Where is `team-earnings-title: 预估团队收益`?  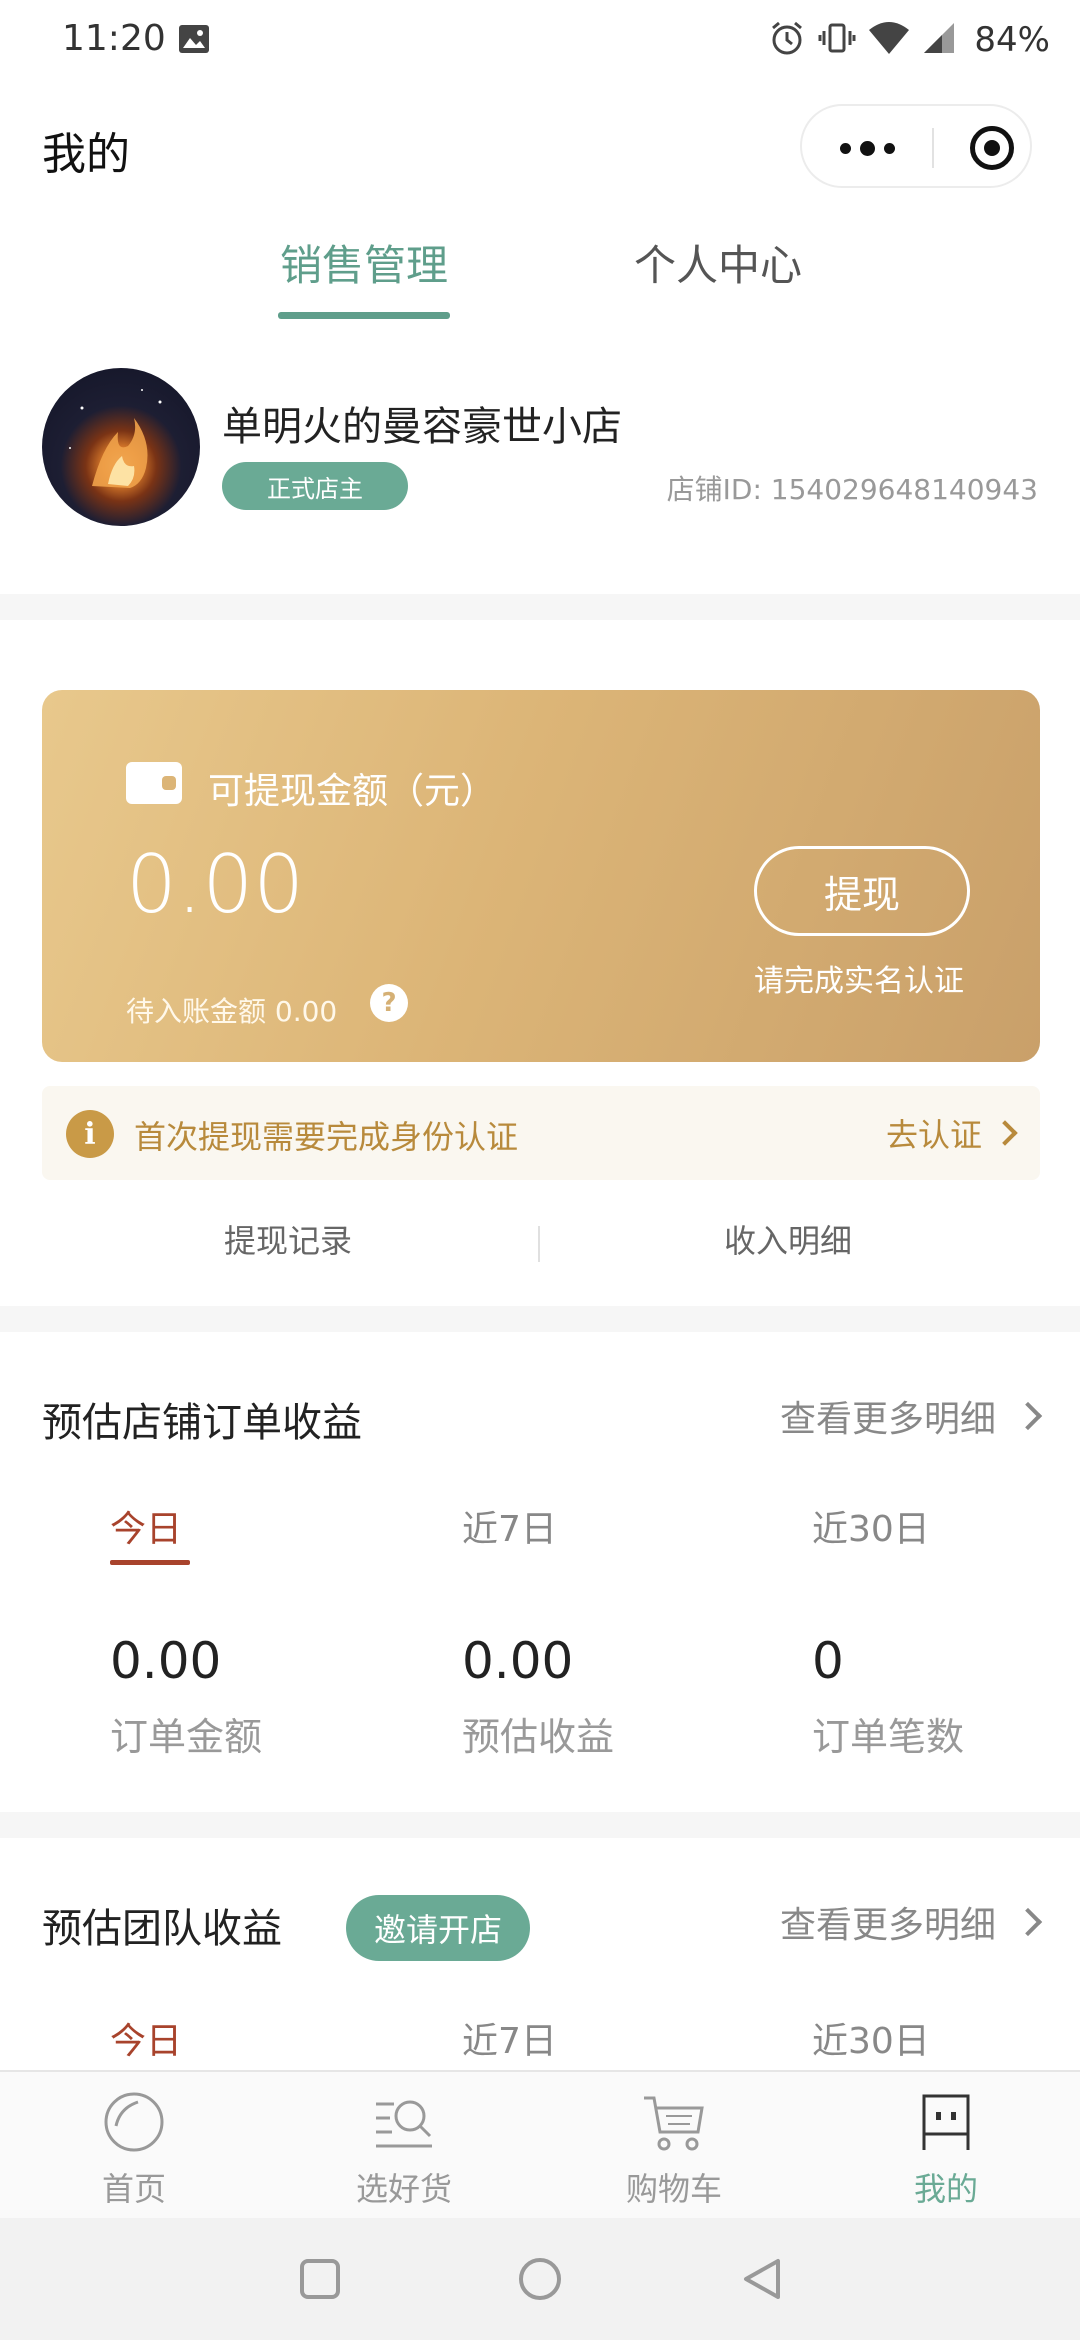 team-earnings-title: 预估团队收益 is located at coordinates (162, 1929).